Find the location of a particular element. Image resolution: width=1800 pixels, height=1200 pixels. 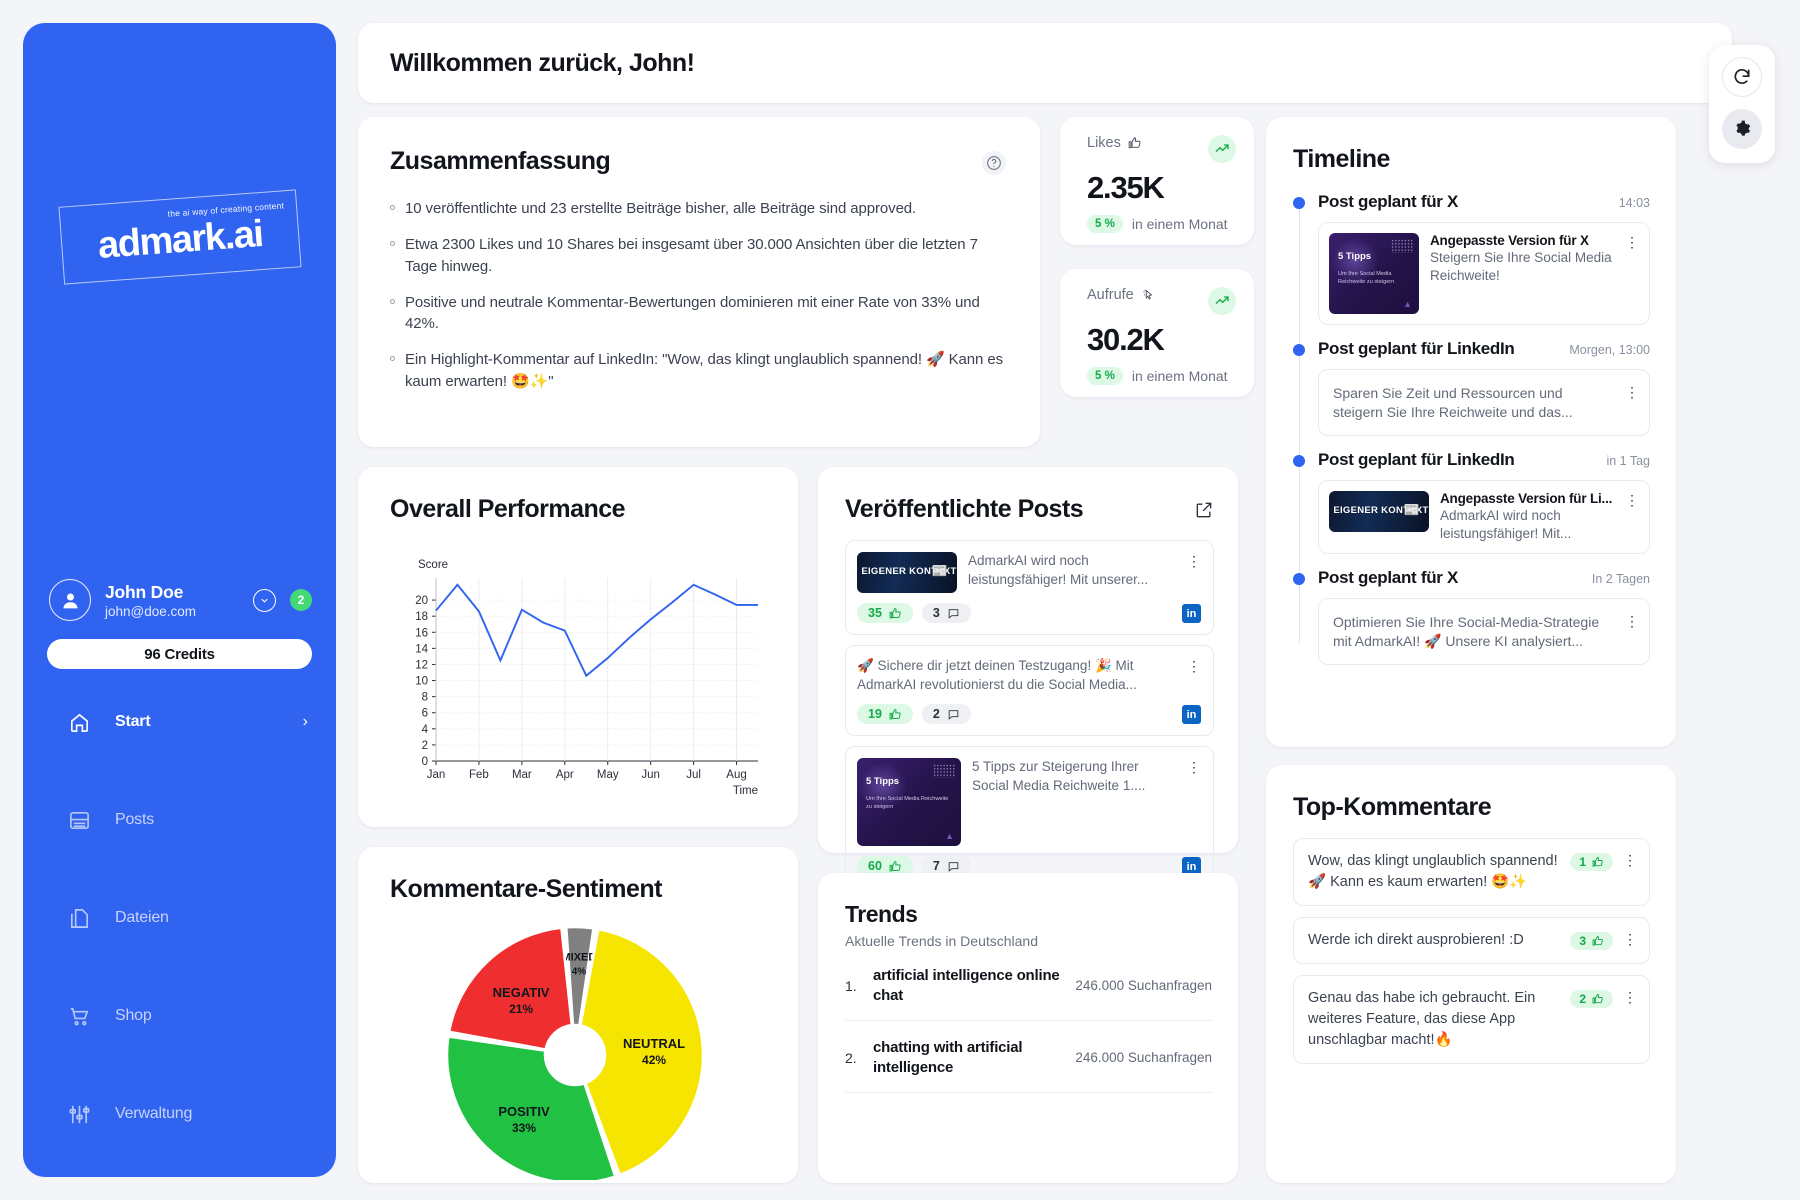

timeline-item-title: Post geplant für X is located at coordinates (1388, 201).